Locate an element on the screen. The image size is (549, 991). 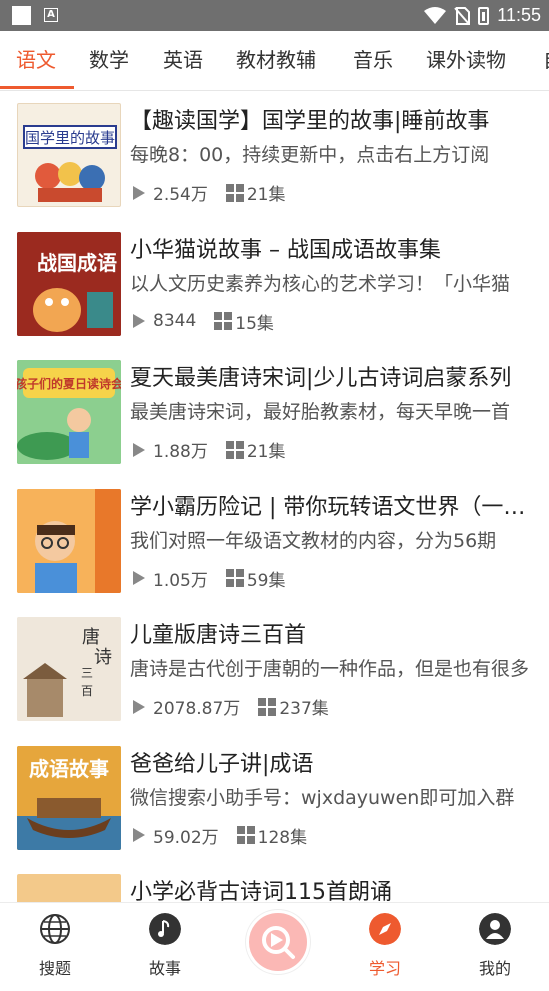
album-meta: 1.88万 21集 is located at coordinates (209, 449).